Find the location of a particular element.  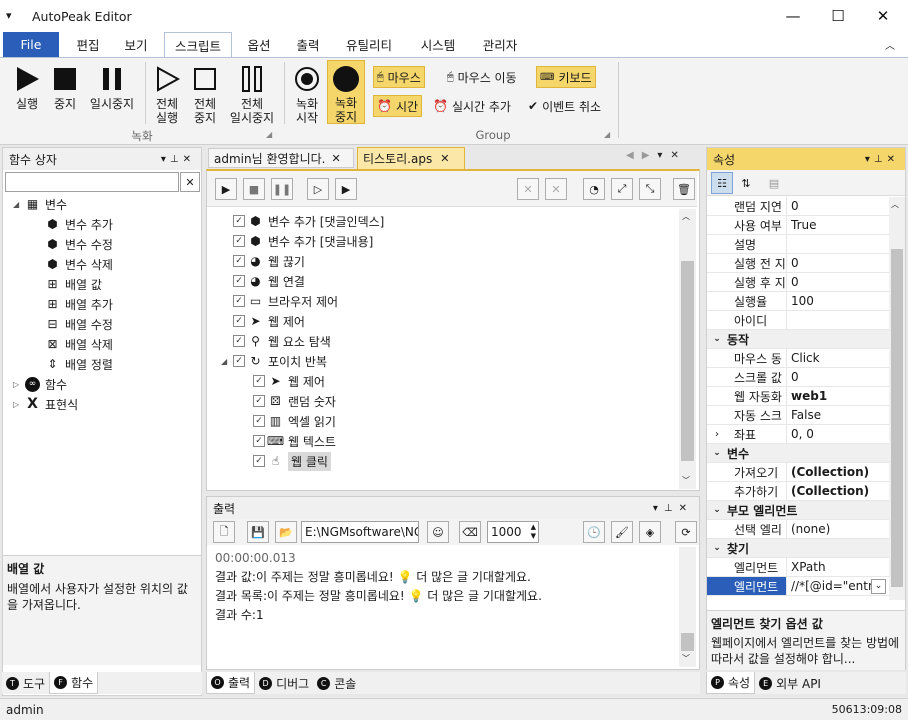

tab-functions: F 함수 is located at coordinates (74, 683).